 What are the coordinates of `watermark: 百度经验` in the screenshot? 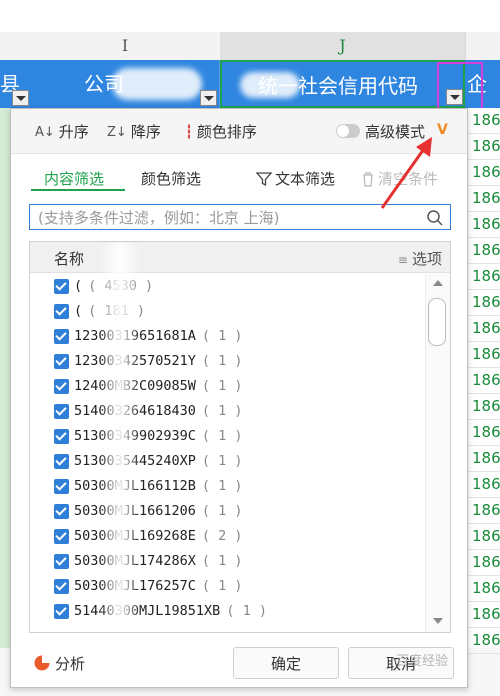 It's located at (422, 661).